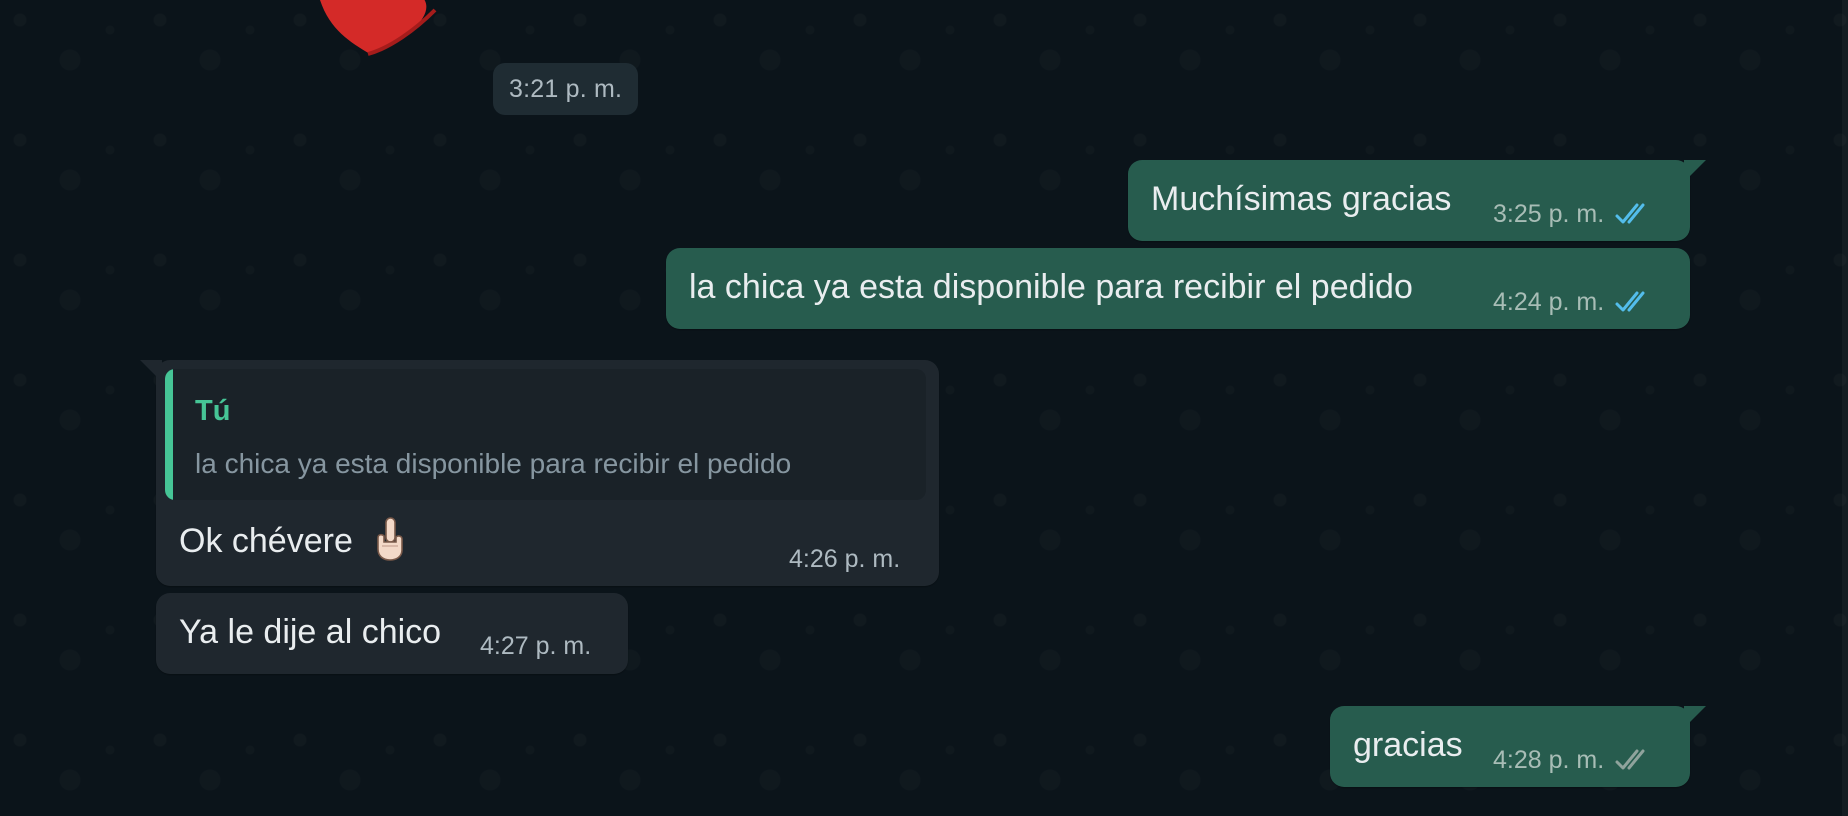 Image resolution: width=1848 pixels, height=816 pixels. What do you see at coordinates (1549, 214) in the screenshot?
I see `message-time: 3:25 p. m.` at bounding box center [1549, 214].